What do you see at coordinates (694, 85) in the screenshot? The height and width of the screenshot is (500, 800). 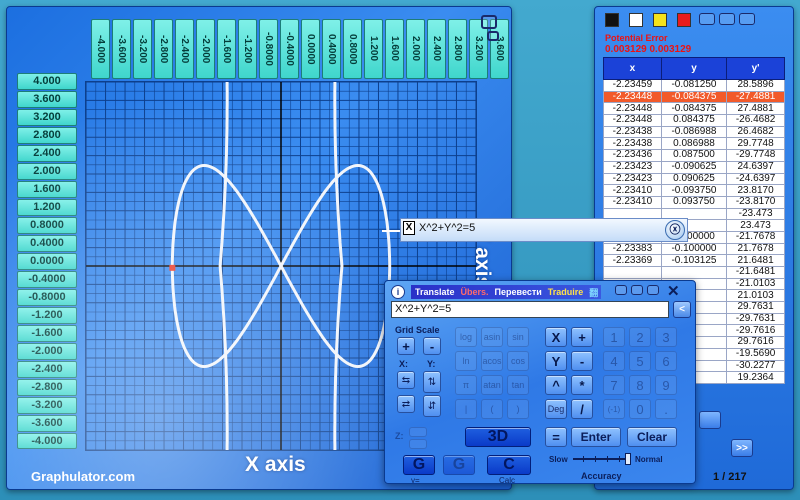 I see `table-row: -2.23459 -0.081250 28.5896` at bounding box center [694, 85].